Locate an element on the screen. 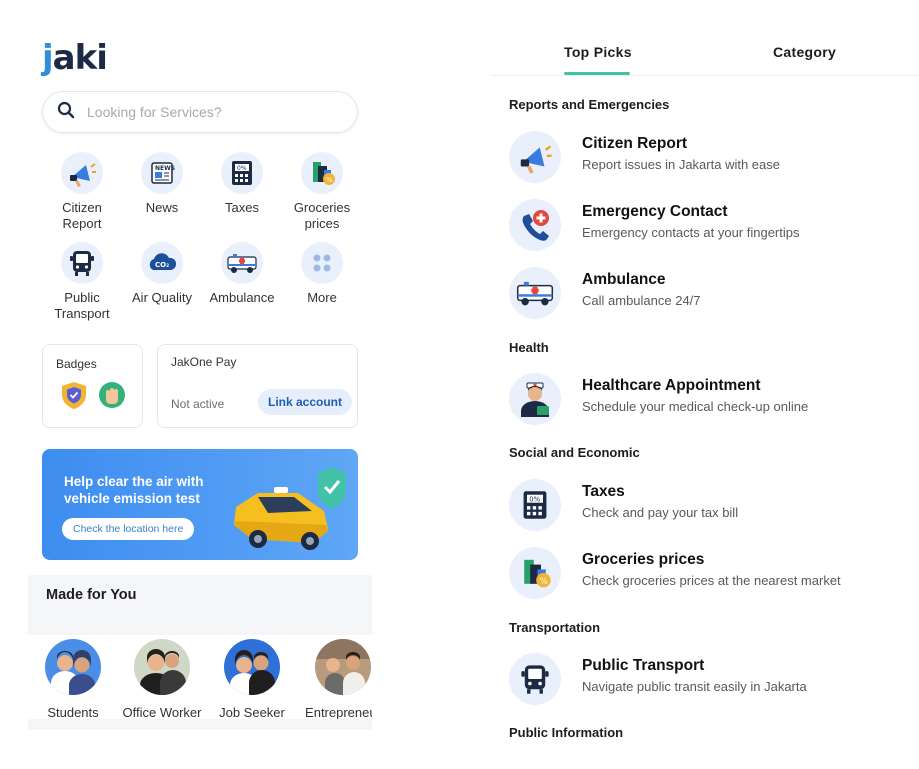  co2-cloud-icon: CO₂ is located at coordinates (162, 263).